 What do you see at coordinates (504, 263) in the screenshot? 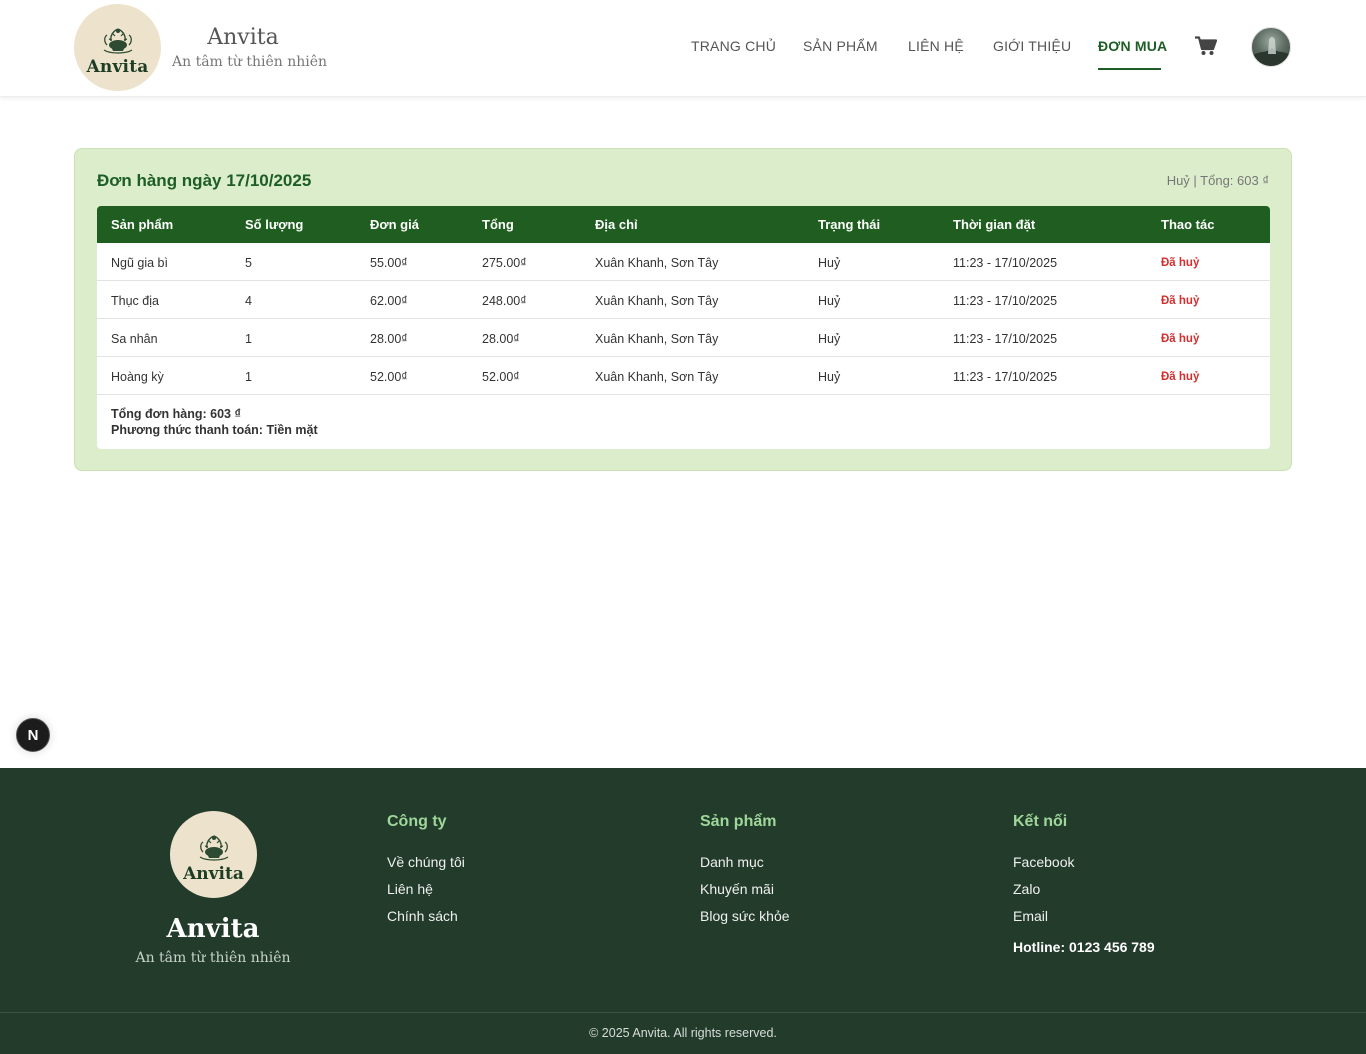
I see `cell-total: 275.00₫` at bounding box center [504, 263].